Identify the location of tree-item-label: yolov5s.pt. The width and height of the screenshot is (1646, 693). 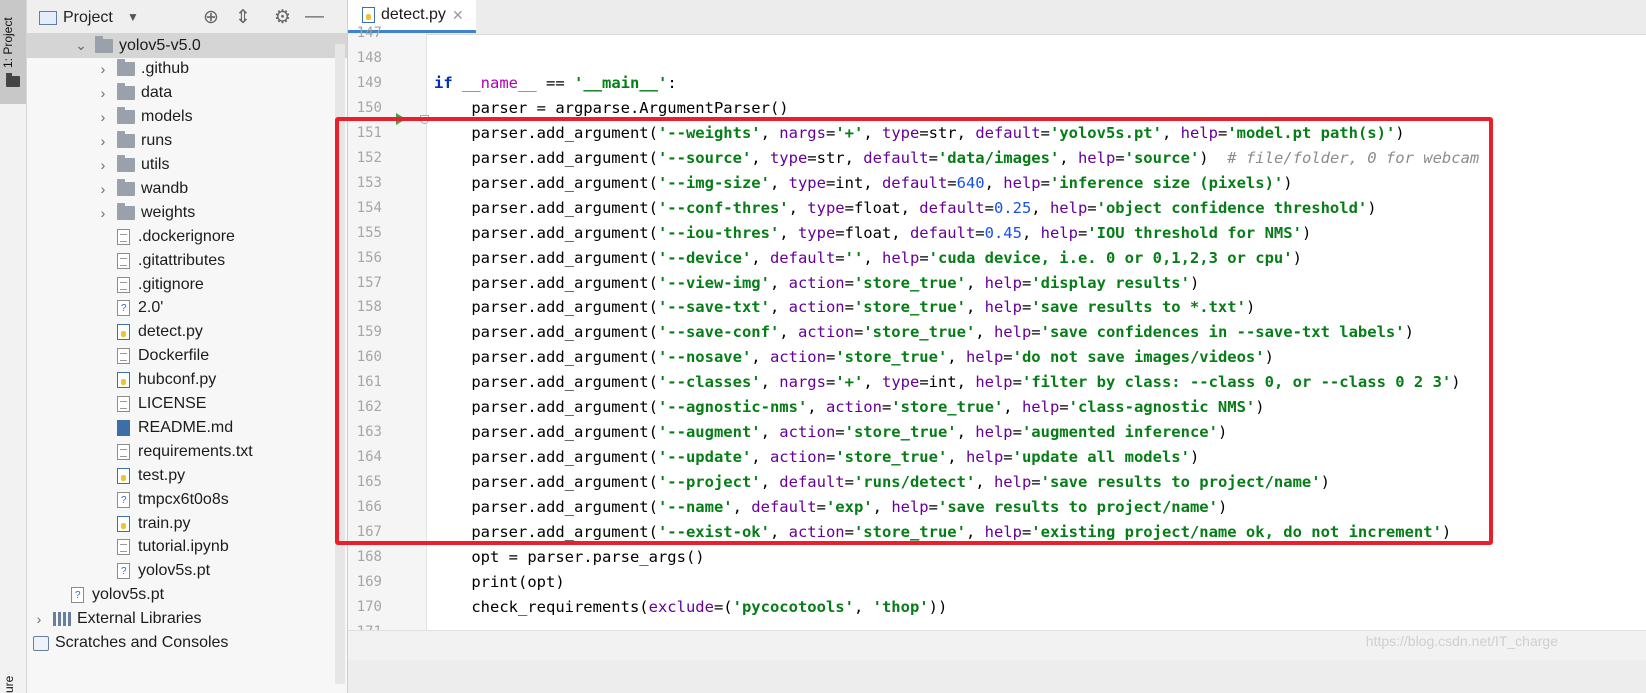
(128, 595).